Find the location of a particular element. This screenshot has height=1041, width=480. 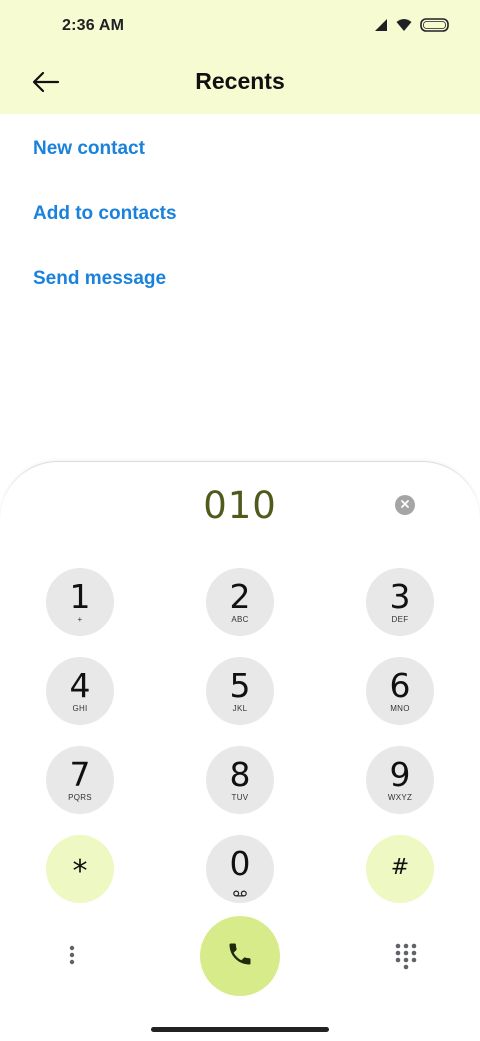

key-star: * is located at coordinates (80, 869).